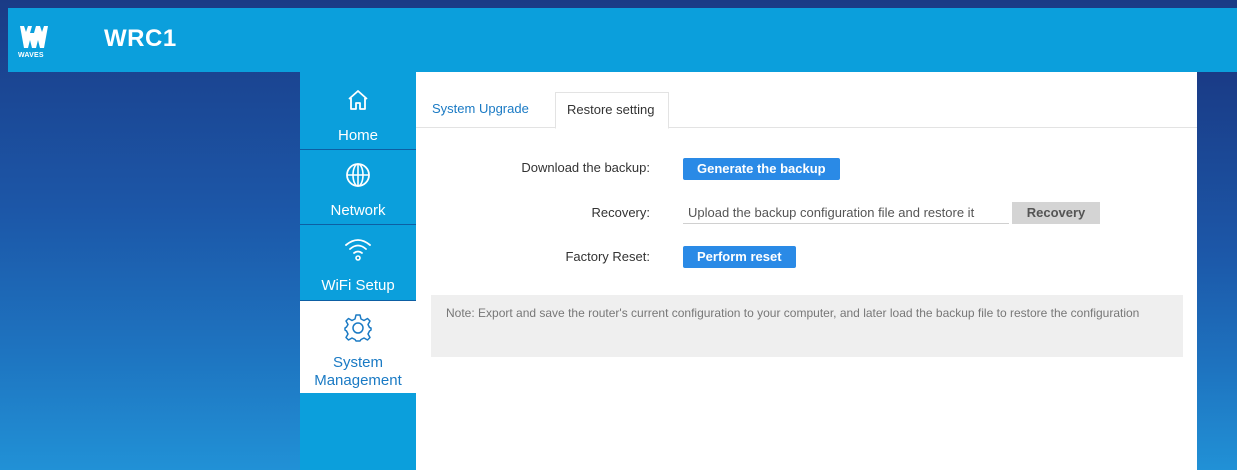 The image size is (1237, 470). Describe the element at coordinates (585, 167) in the screenshot. I see `download-backup-label: Download the backup:` at that location.